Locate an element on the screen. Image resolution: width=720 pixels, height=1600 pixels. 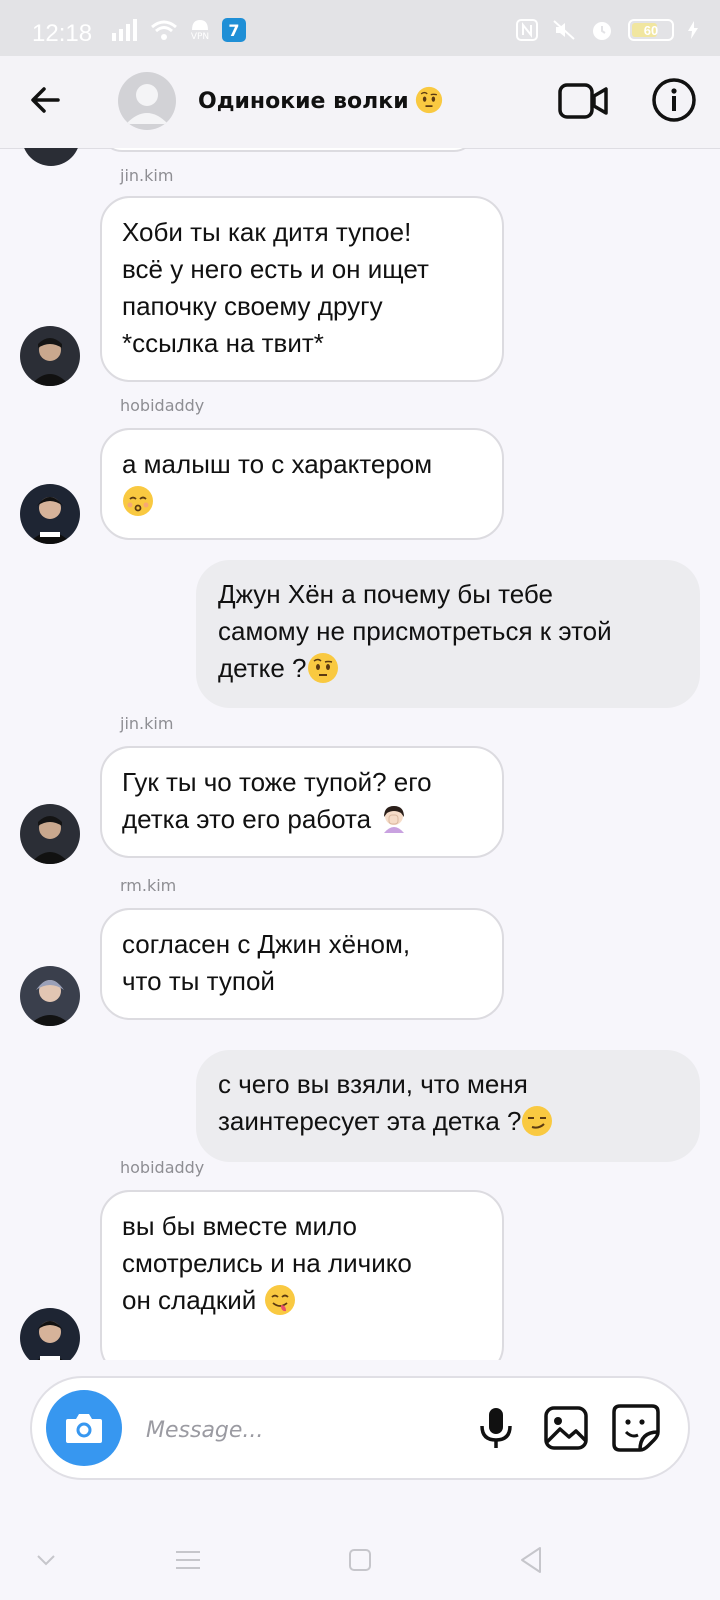
camera-button is located at coordinates (84, 1428).